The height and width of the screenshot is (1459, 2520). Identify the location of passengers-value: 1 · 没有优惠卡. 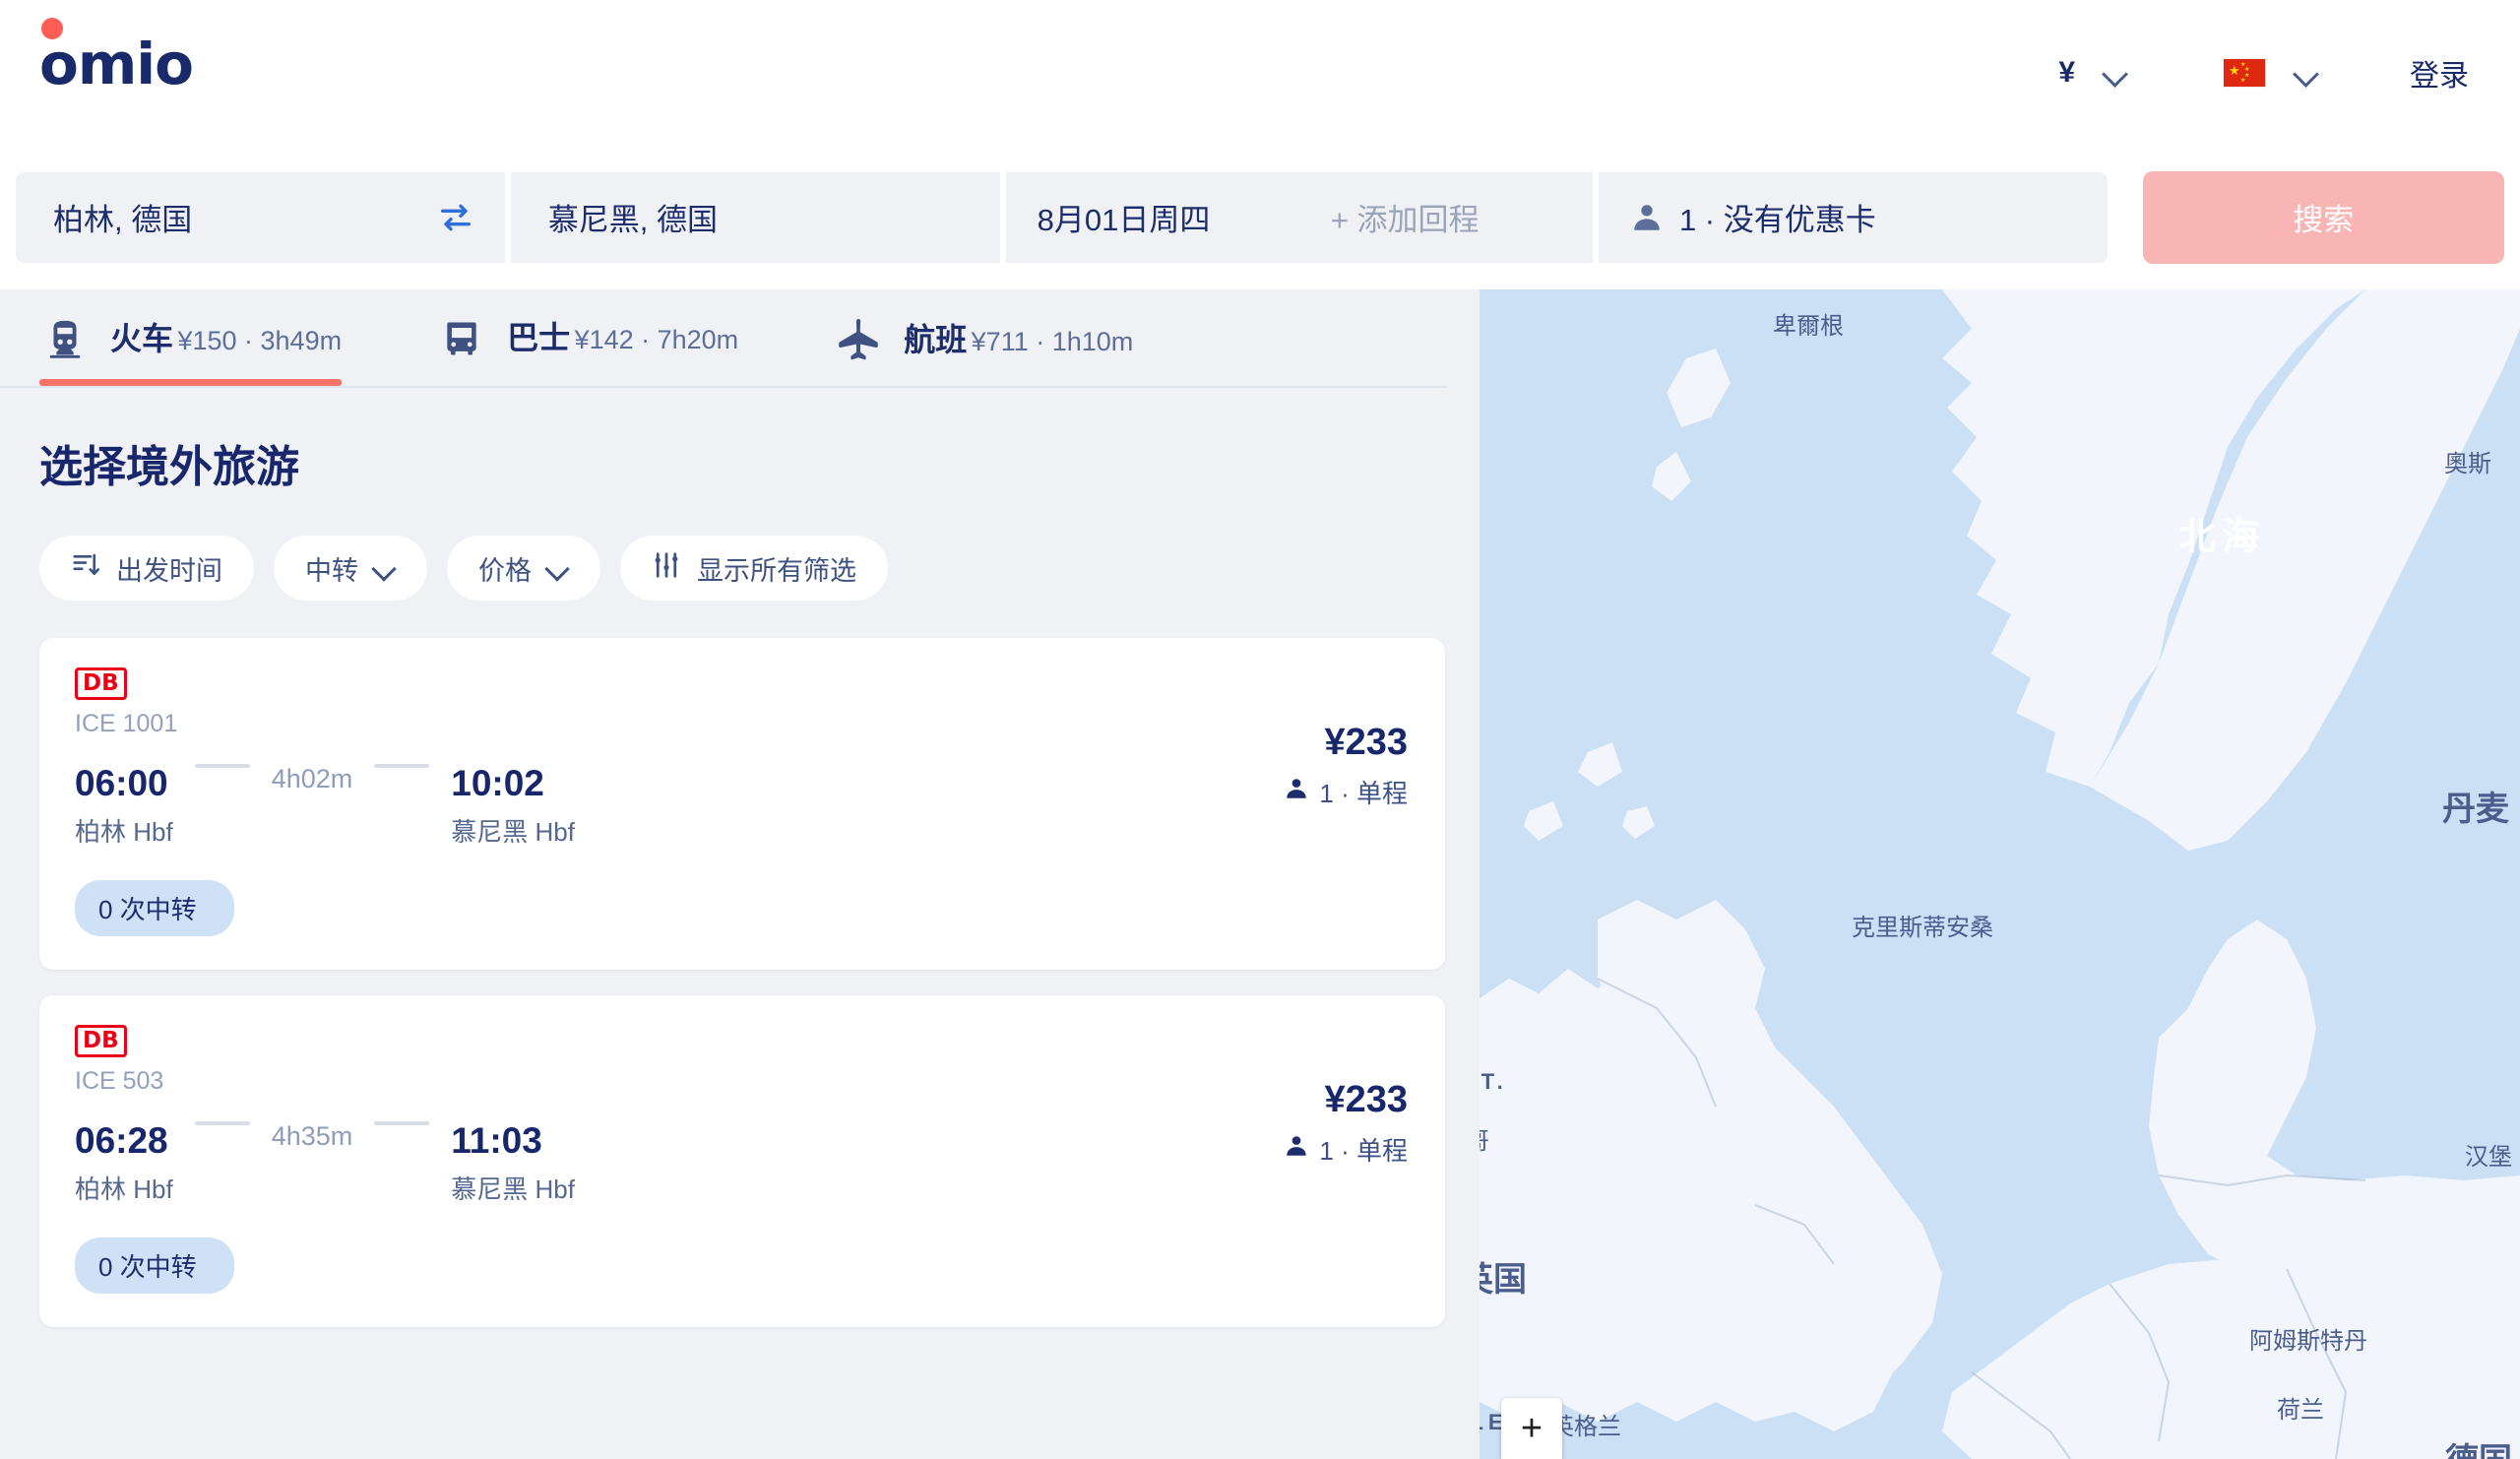
(1777, 220).